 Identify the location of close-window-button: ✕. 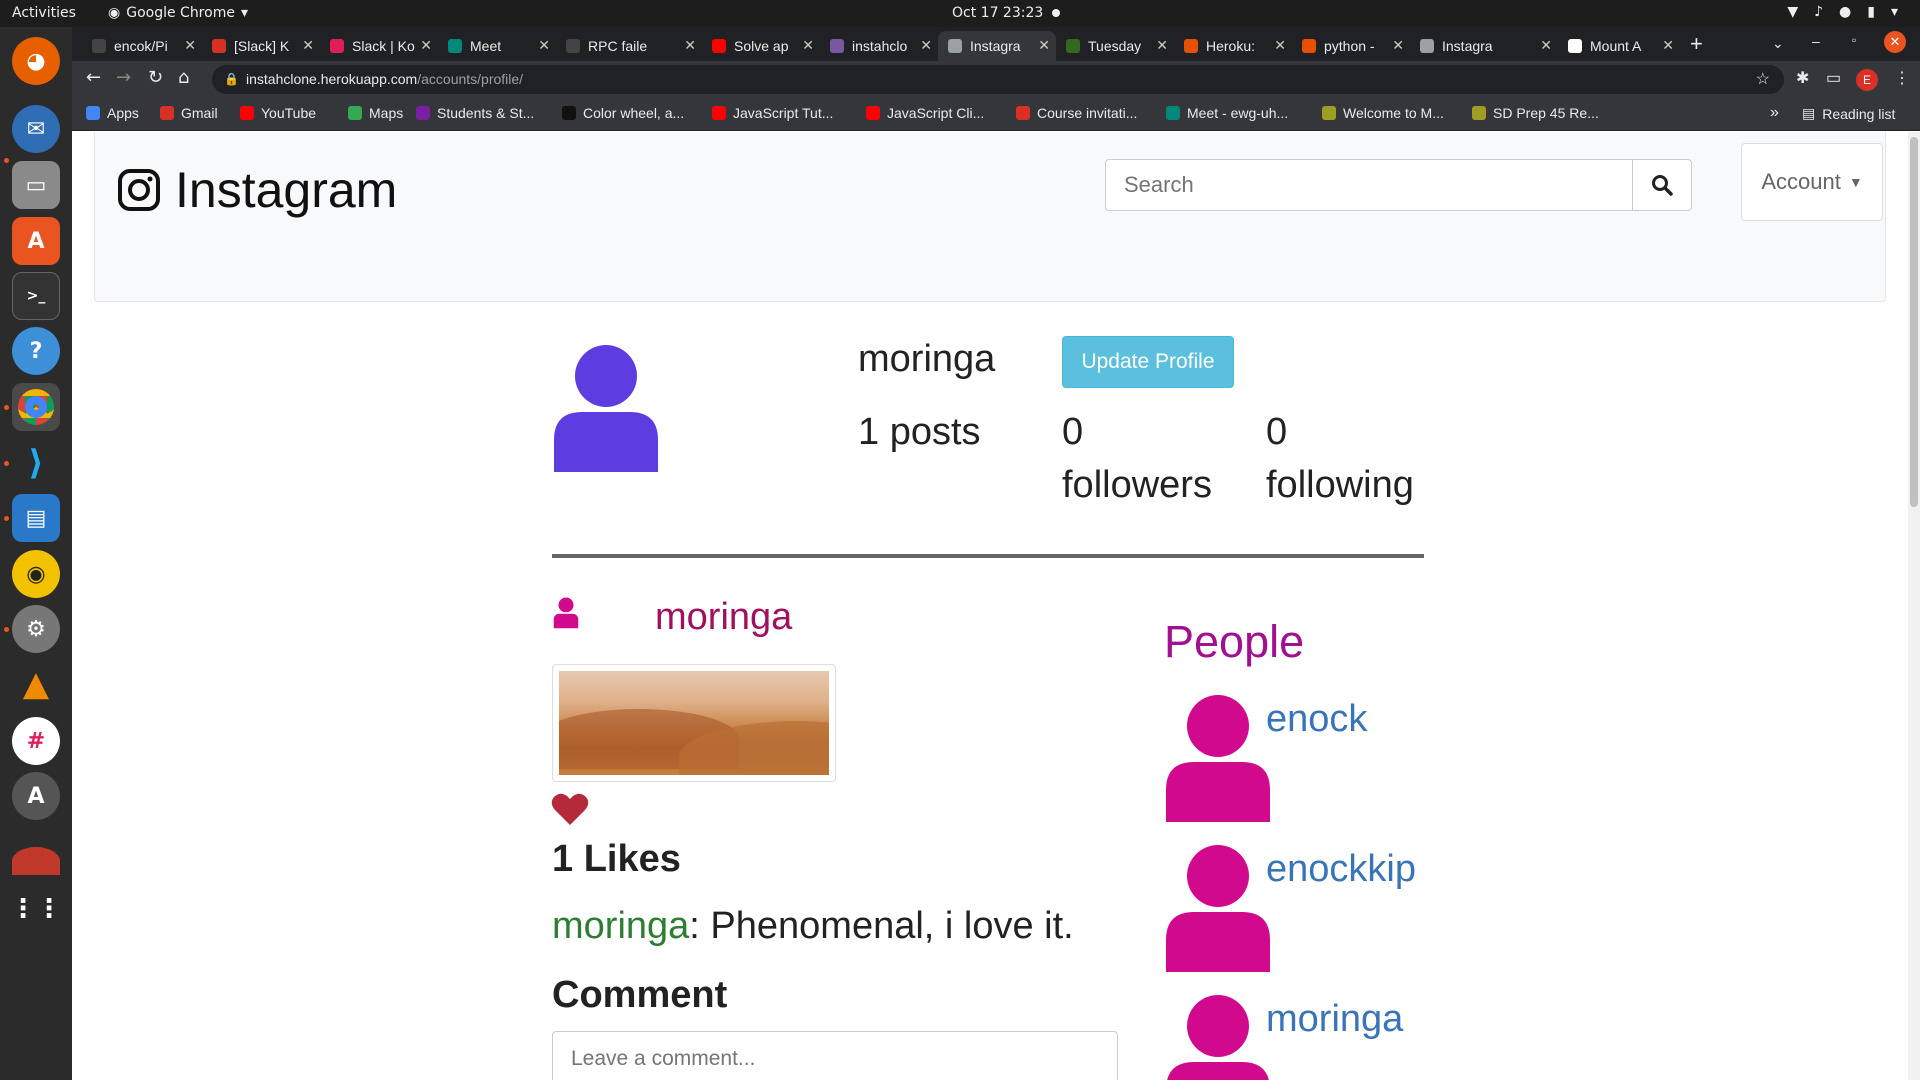
(1895, 42).